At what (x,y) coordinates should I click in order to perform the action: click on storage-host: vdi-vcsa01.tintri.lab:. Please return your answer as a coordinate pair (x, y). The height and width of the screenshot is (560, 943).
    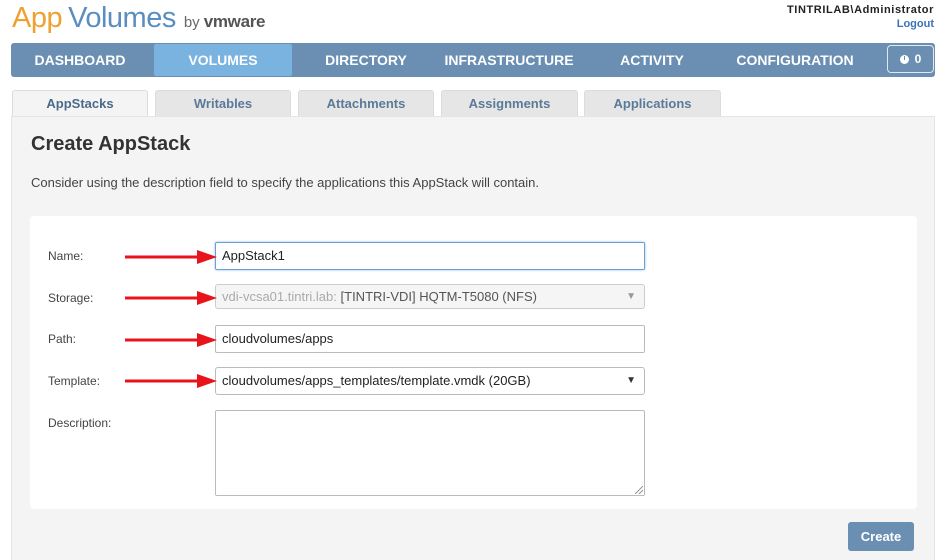
    Looking at the image, I should click on (279, 296).